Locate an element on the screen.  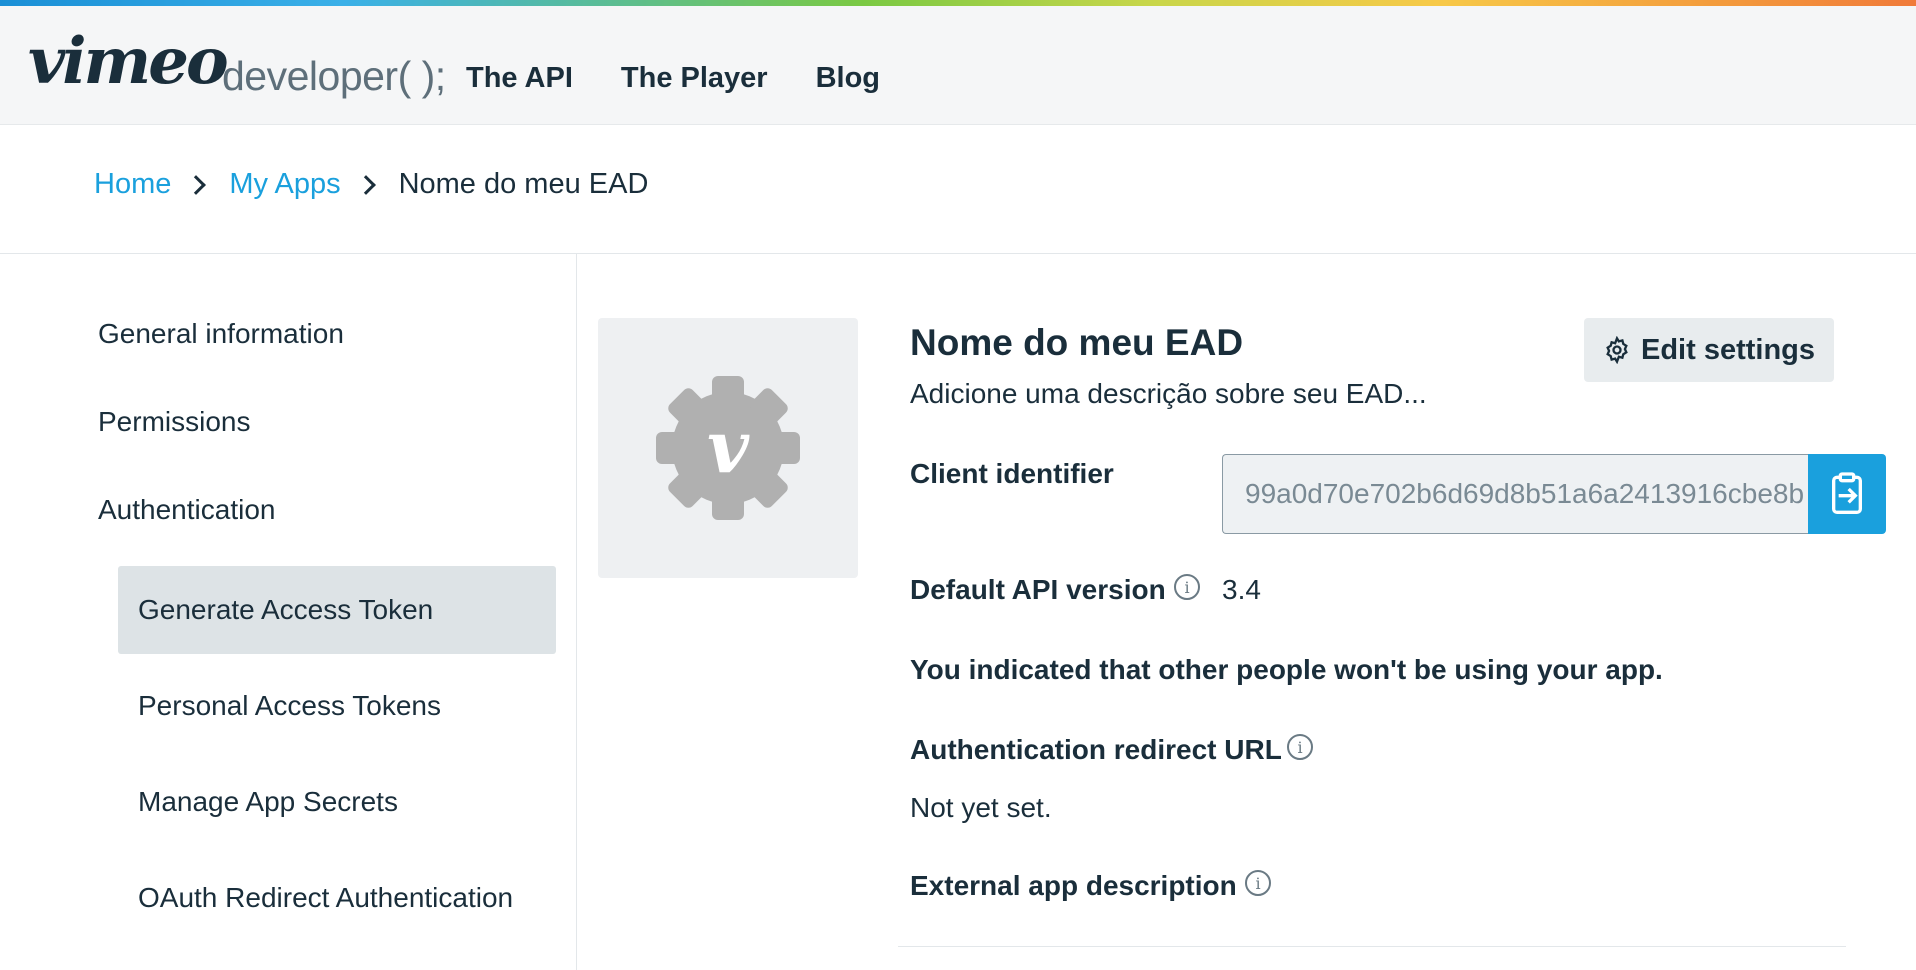
client-identifier-field: 99a0d70e702b6d69d8b51a6a2413916cbe8b is located at coordinates (1554, 494).